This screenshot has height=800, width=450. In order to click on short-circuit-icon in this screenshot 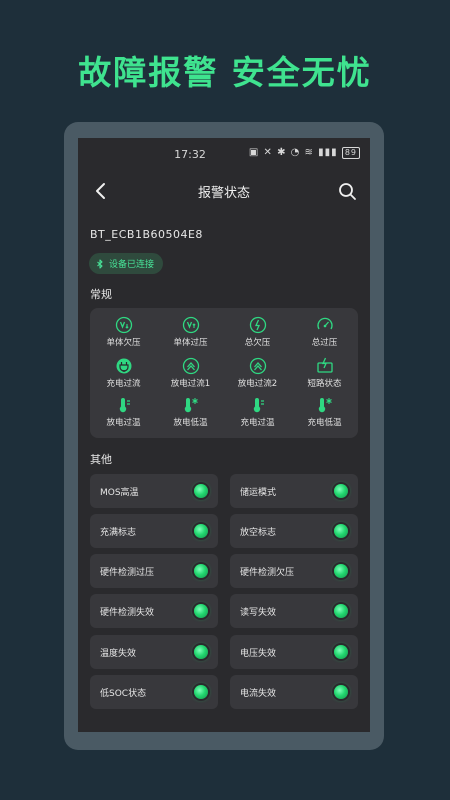, I will do `click(324, 365)`.